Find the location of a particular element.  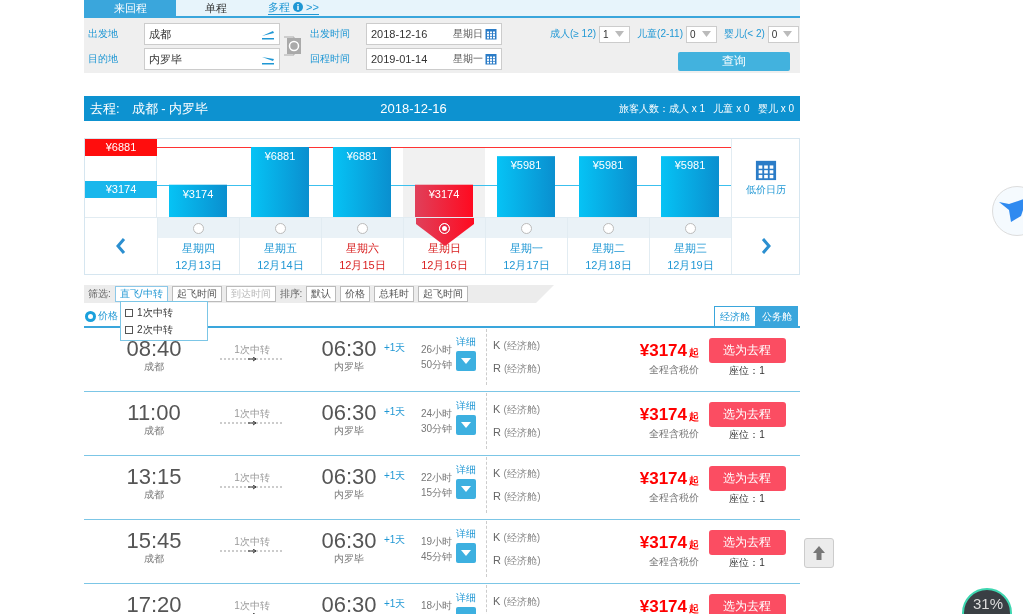

sort-button: 默认 is located at coordinates (321, 294).